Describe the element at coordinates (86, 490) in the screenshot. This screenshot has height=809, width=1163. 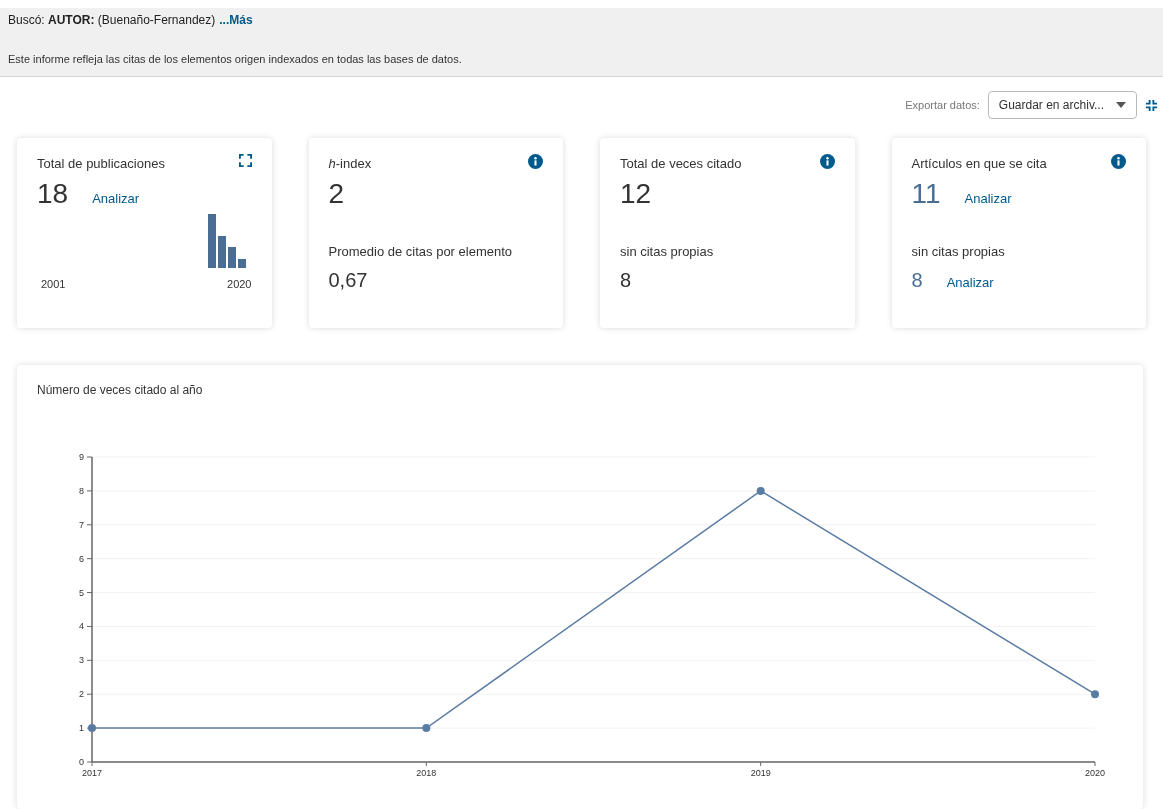
I see `y-tick: 8` at that location.